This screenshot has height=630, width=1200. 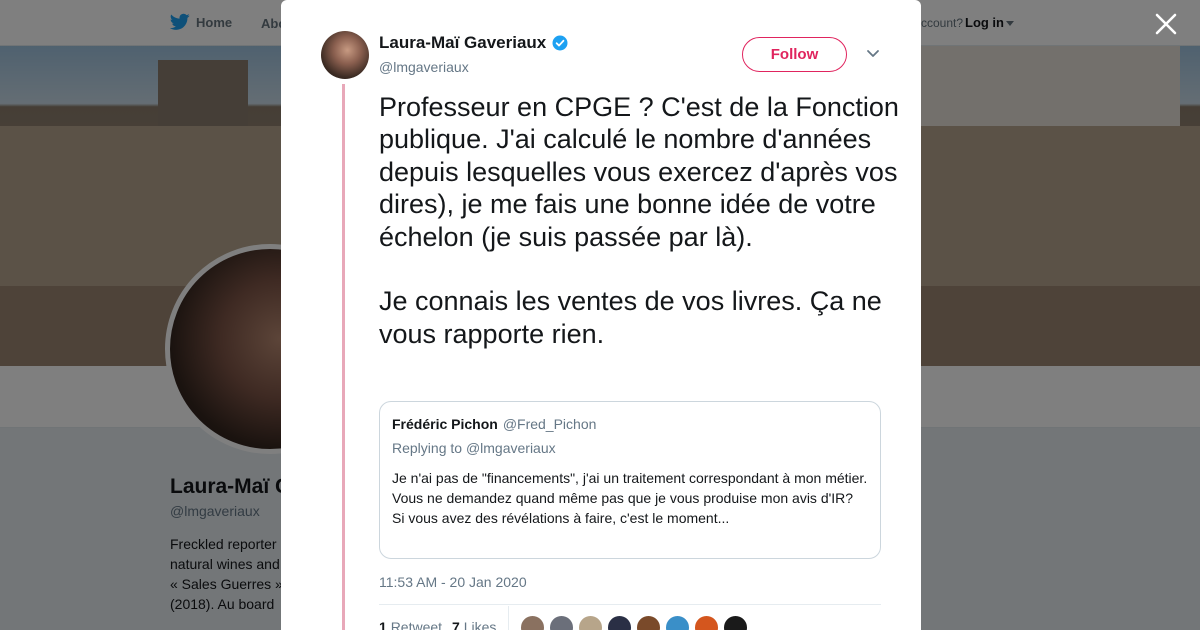 I want to click on close-icon, so click(x=1166, y=24).